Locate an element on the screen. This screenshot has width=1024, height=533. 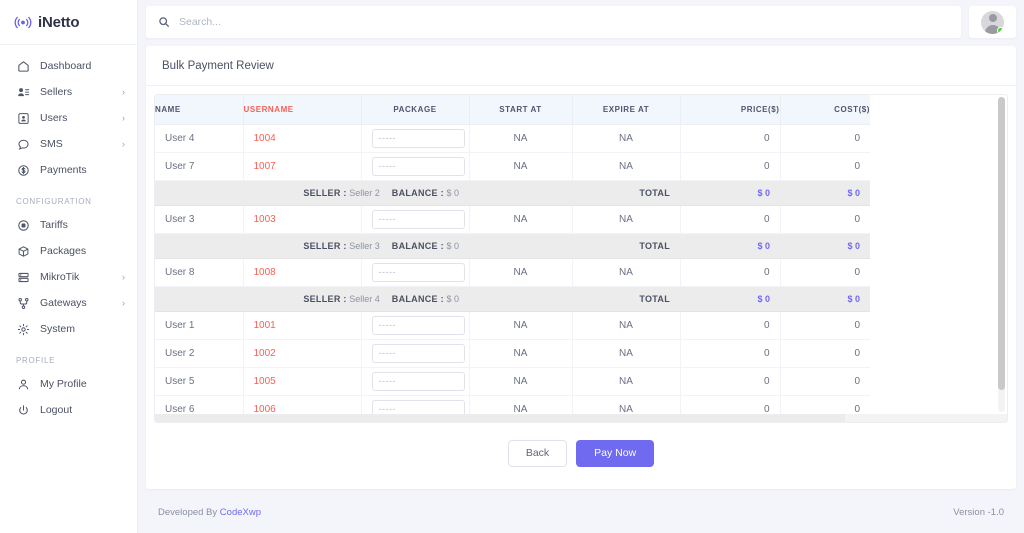
cell-name: User 8 is located at coordinates (199, 272).